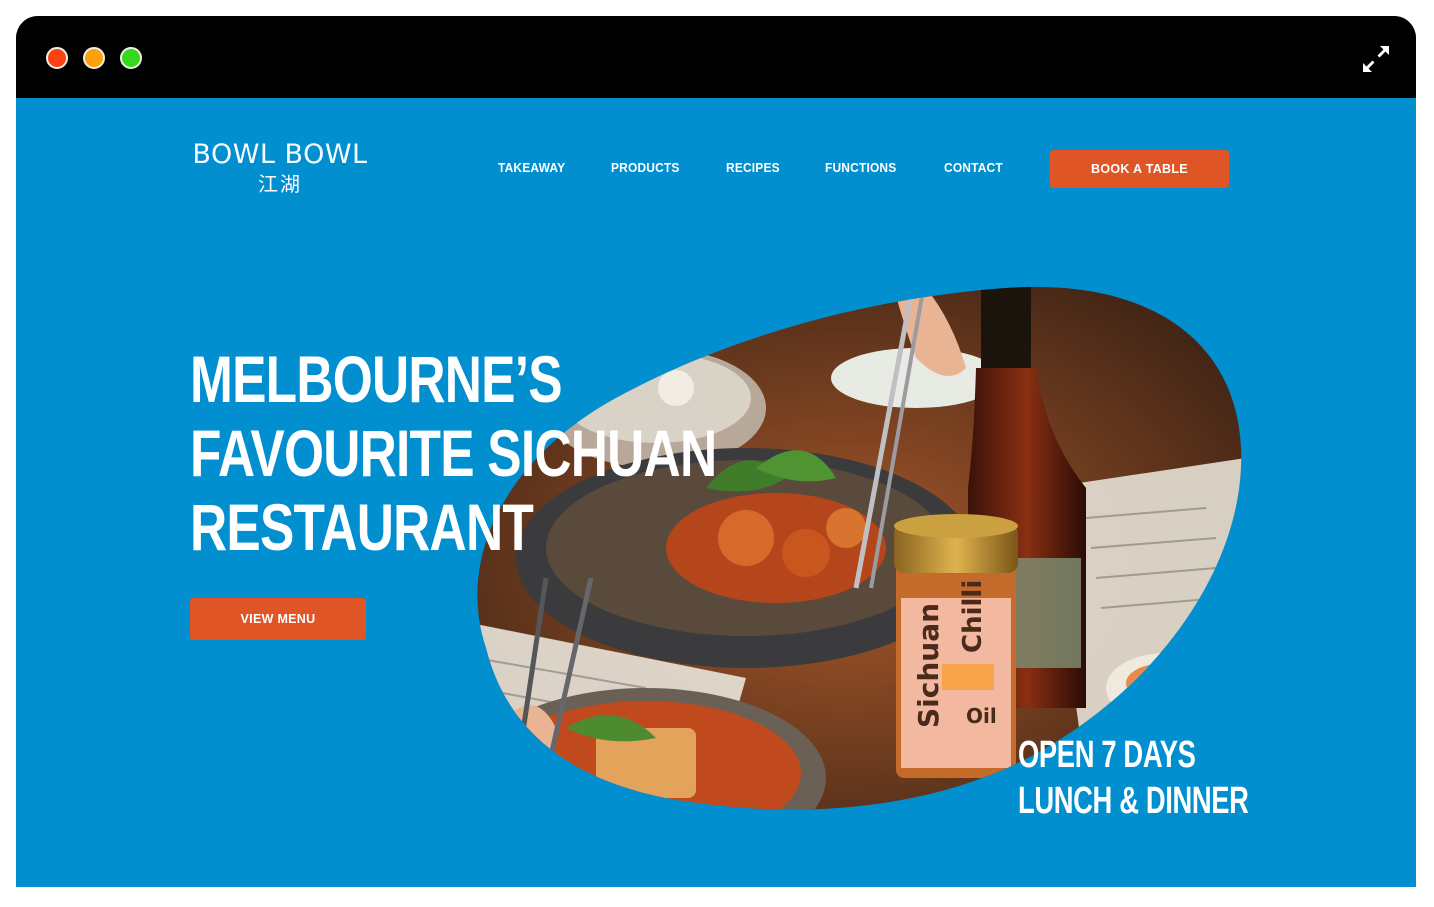 This screenshot has height=907, width=1434. I want to click on brand-logo: BOWL BOWL 江湖, so click(280, 169).